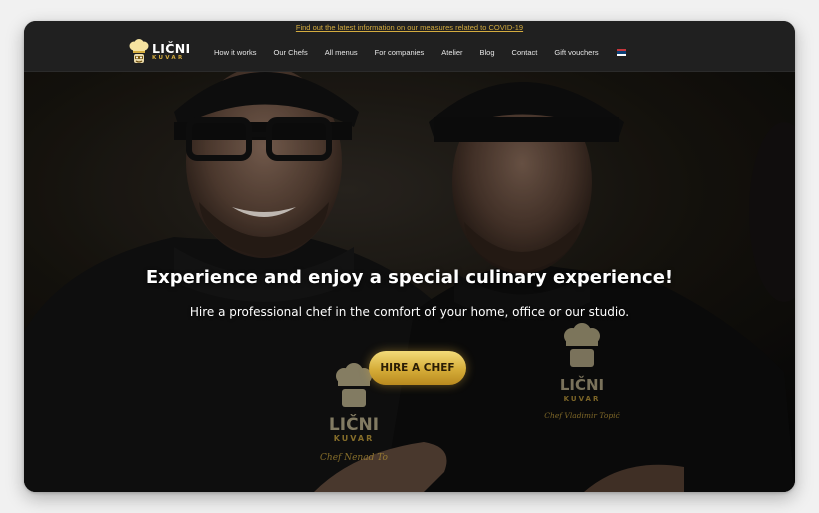  I want to click on nav-item-gift-vouchers: Gift vouchers, so click(576, 52).